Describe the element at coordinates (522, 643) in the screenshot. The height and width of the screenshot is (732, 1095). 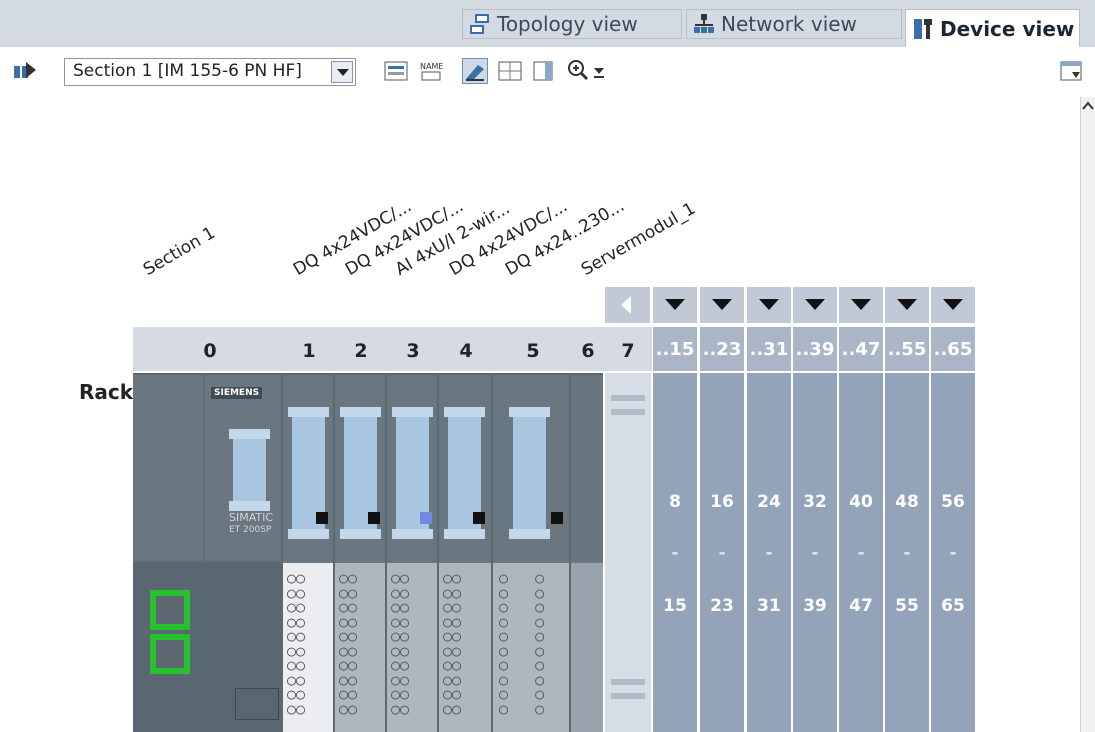
I see `terminal-holes: ○ ○ ○ ○ ○ ○ ○ ○ ○ ○ ○ ○ ○ ○ ○ ○ ○ ○ ○ ○` at that location.